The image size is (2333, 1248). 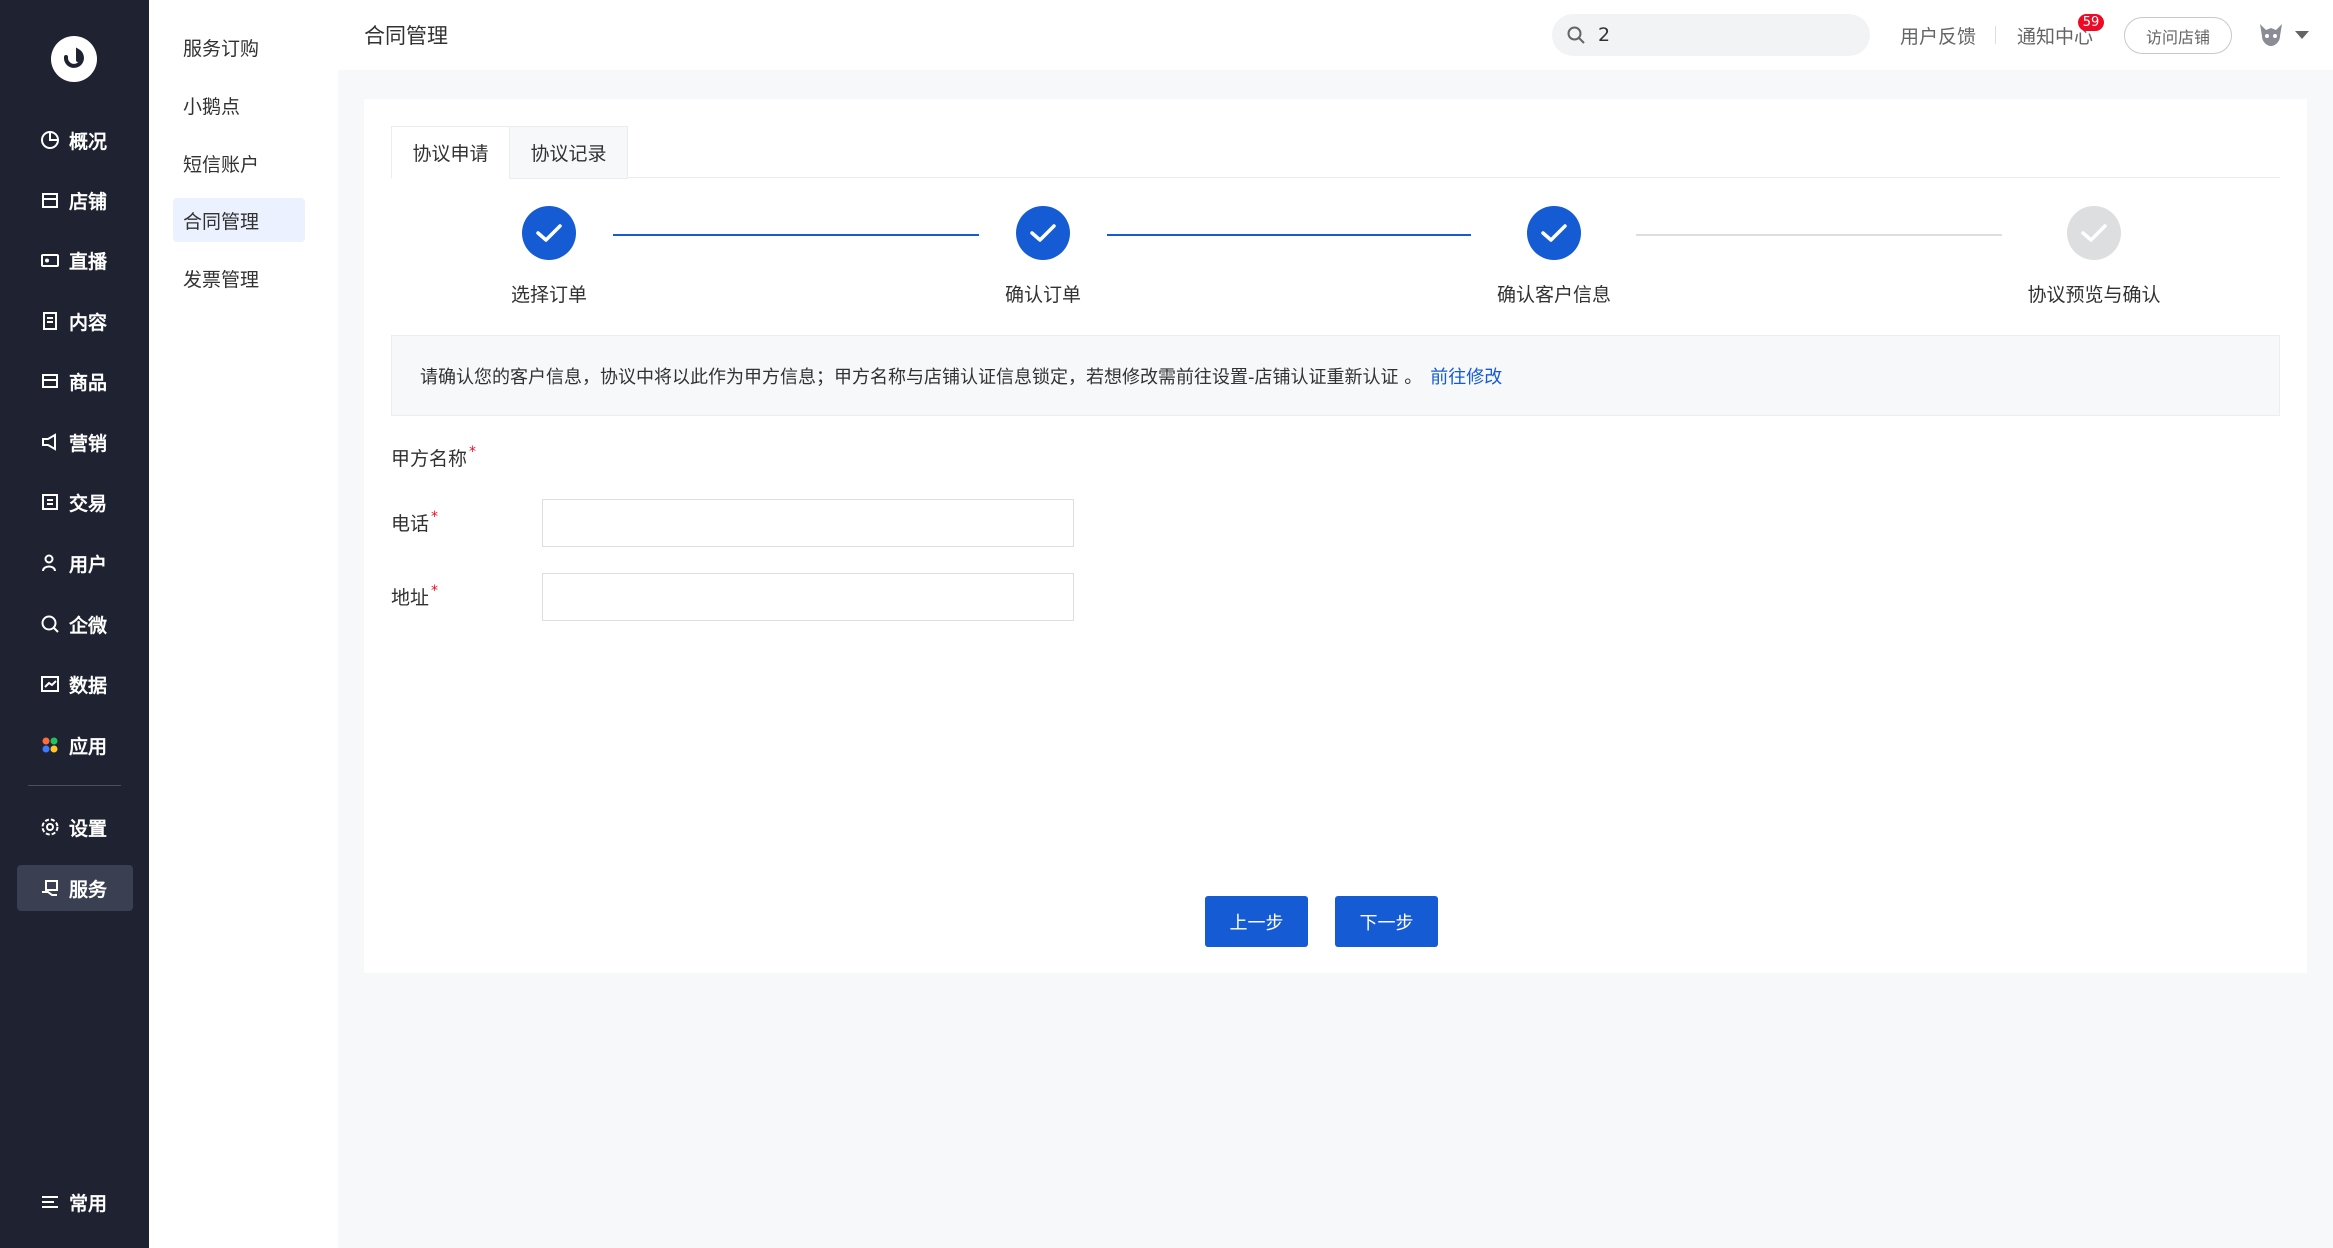 I want to click on address-field, so click(x=808, y=597).